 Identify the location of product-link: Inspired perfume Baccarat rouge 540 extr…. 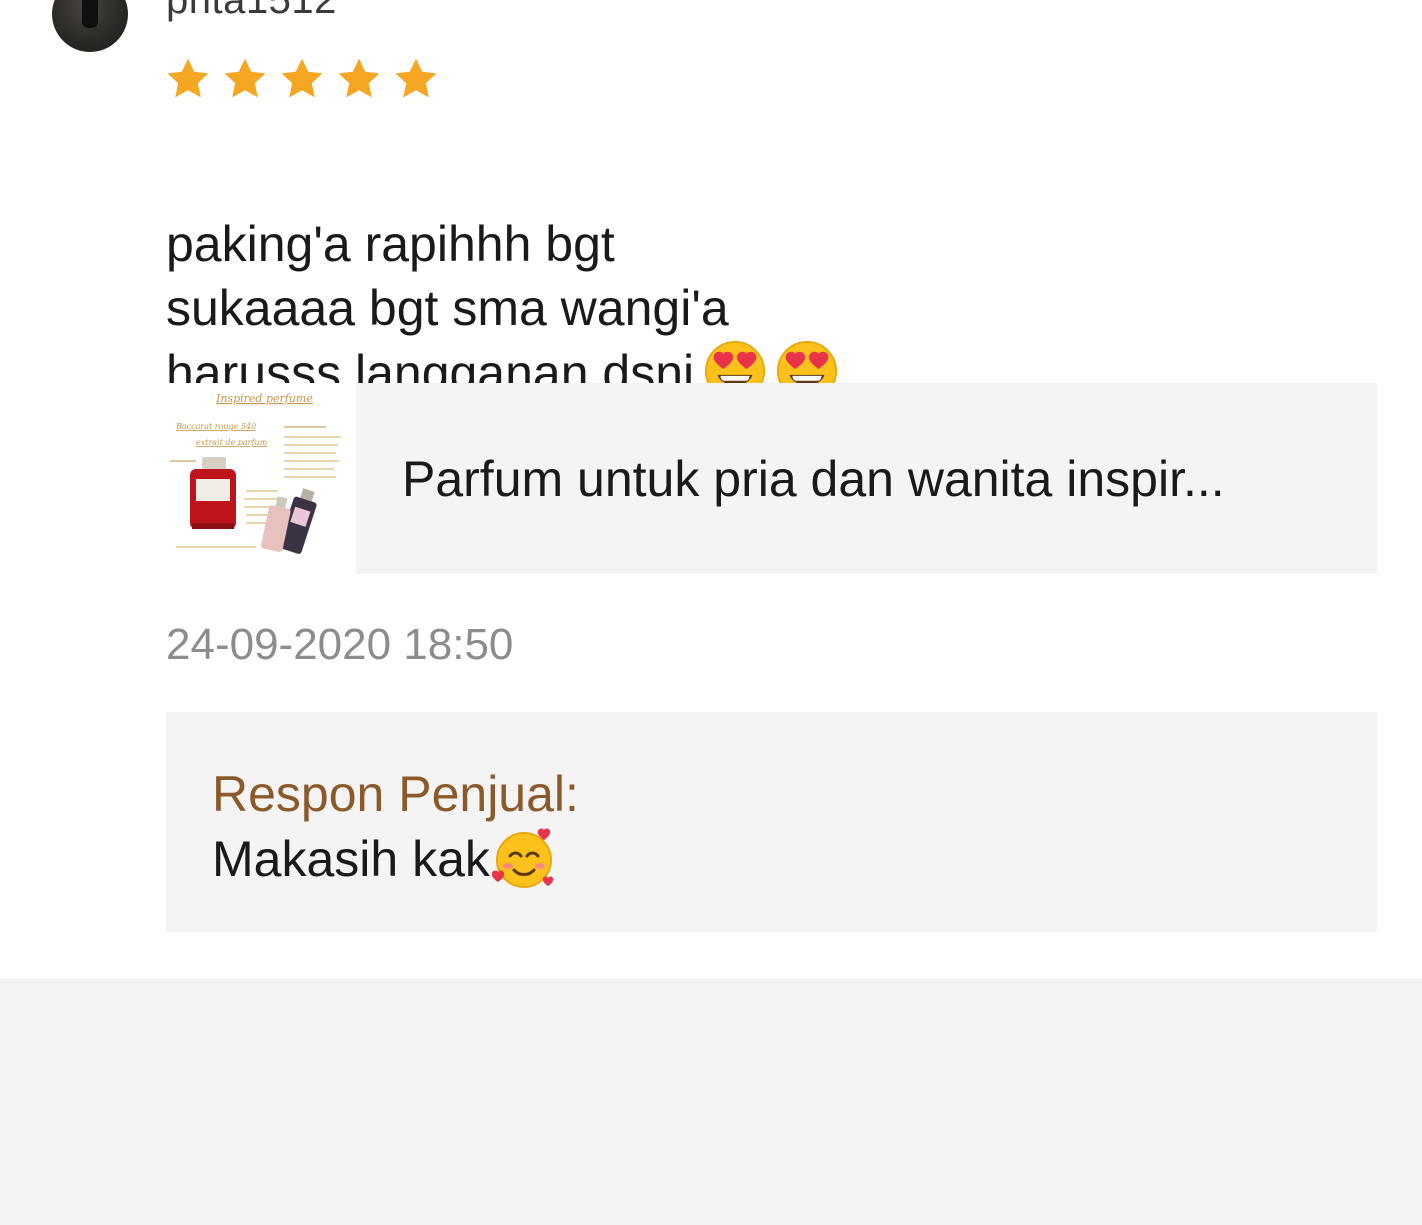
(771, 478).